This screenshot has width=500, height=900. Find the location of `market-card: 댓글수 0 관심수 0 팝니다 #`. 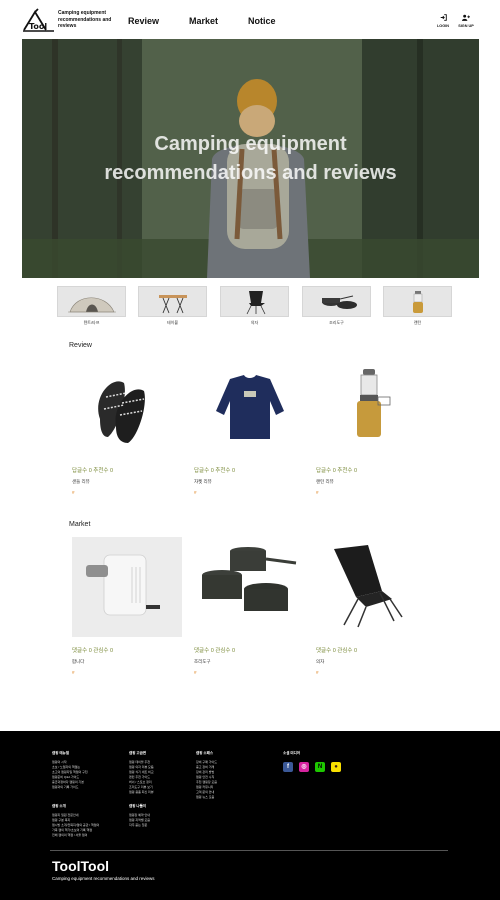

market-card: 댓글수 0 관심수 0 팝니다 # is located at coordinates (127, 606).